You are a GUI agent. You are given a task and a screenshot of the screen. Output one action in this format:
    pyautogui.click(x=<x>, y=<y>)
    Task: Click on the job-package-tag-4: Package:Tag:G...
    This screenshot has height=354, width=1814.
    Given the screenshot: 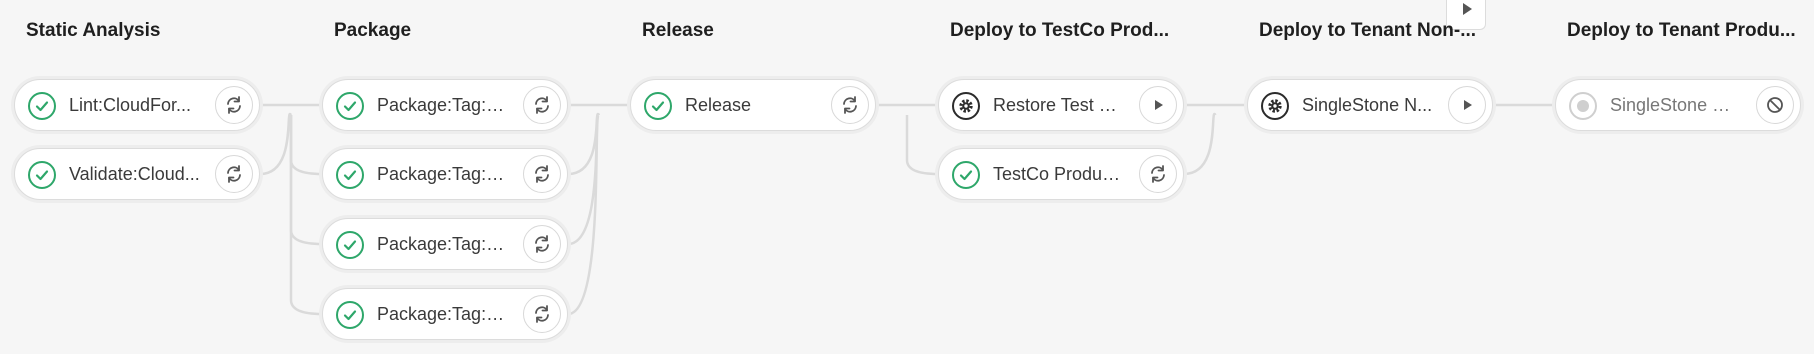 What is the action you would take?
    pyautogui.click(x=445, y=314)
    